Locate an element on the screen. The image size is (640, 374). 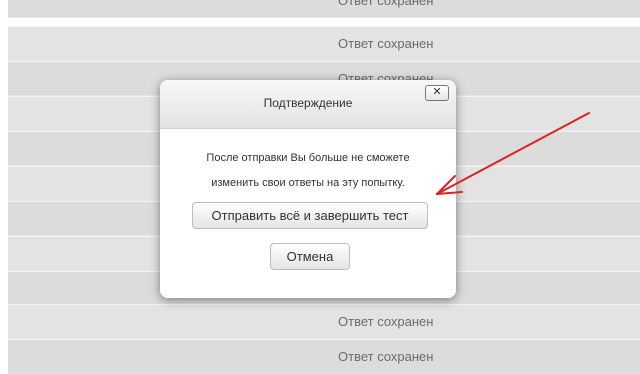
close-icon: ✕ is located at coordinates (437, 92).